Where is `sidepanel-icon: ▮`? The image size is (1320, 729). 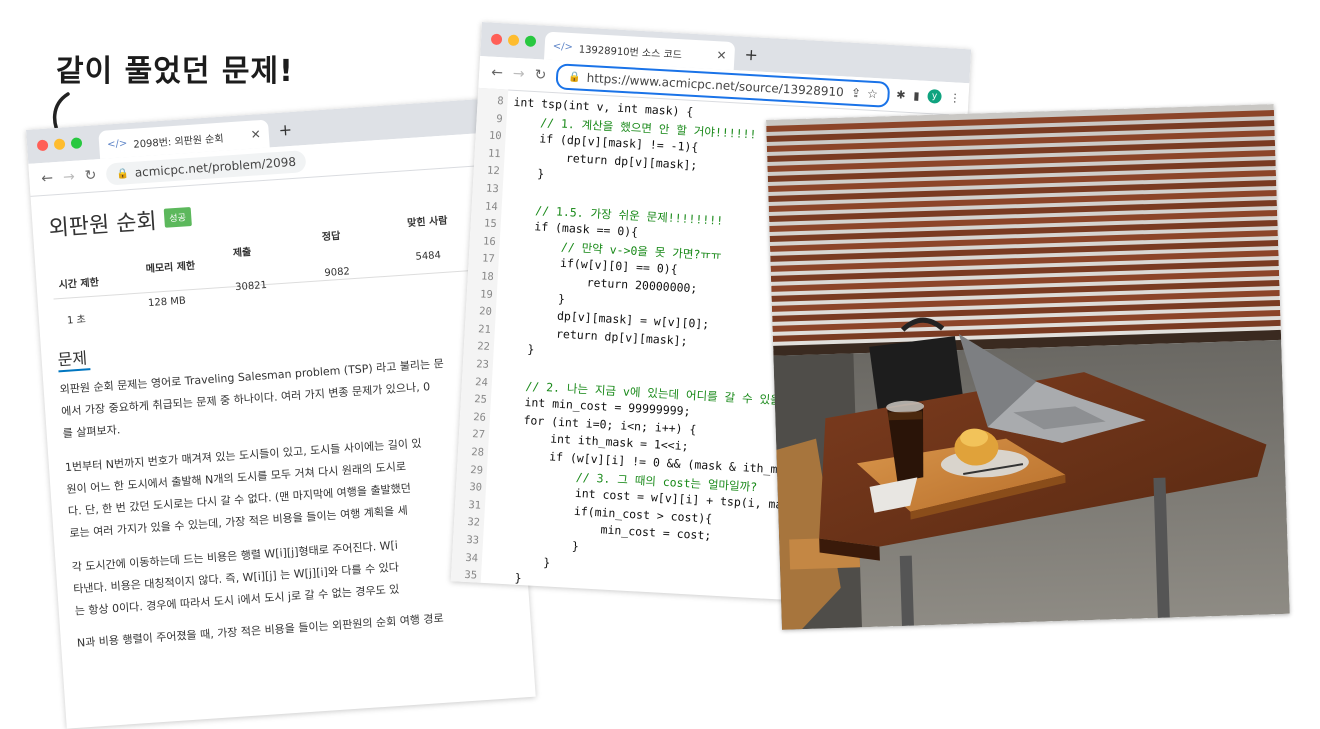 sidepanel-icon: ▮ is located at coordinates (916, 95).